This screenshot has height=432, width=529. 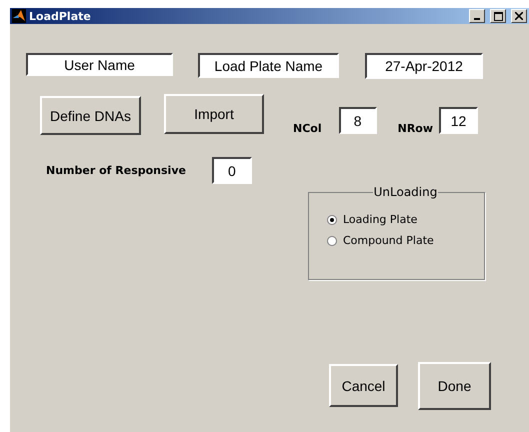 What do you see at coordinates (416, 128) in the screenshot?
I see `nrow-label: NRow` at bounding box center [416, 128].